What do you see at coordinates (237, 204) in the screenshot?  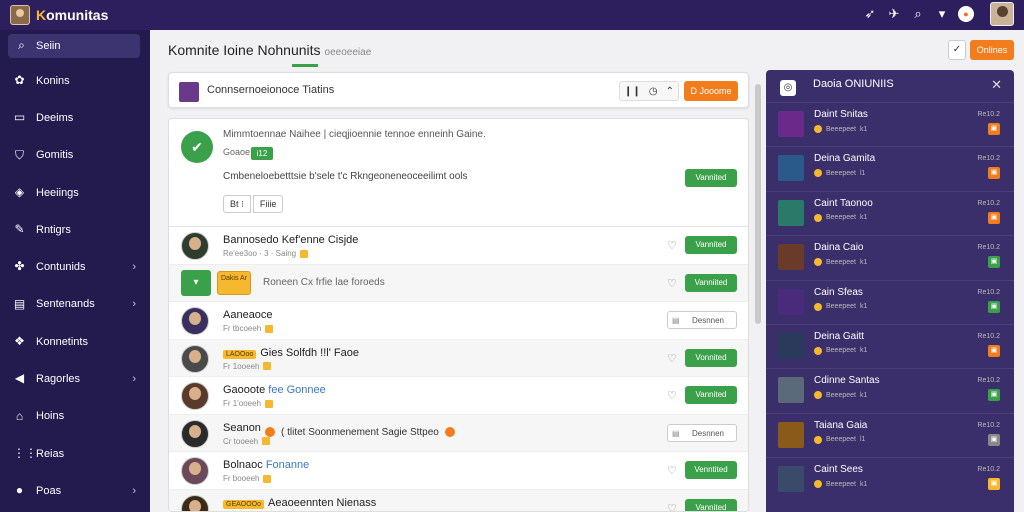 I see `segment-sort: Bt ⁝` at bounding box center [237, 204].